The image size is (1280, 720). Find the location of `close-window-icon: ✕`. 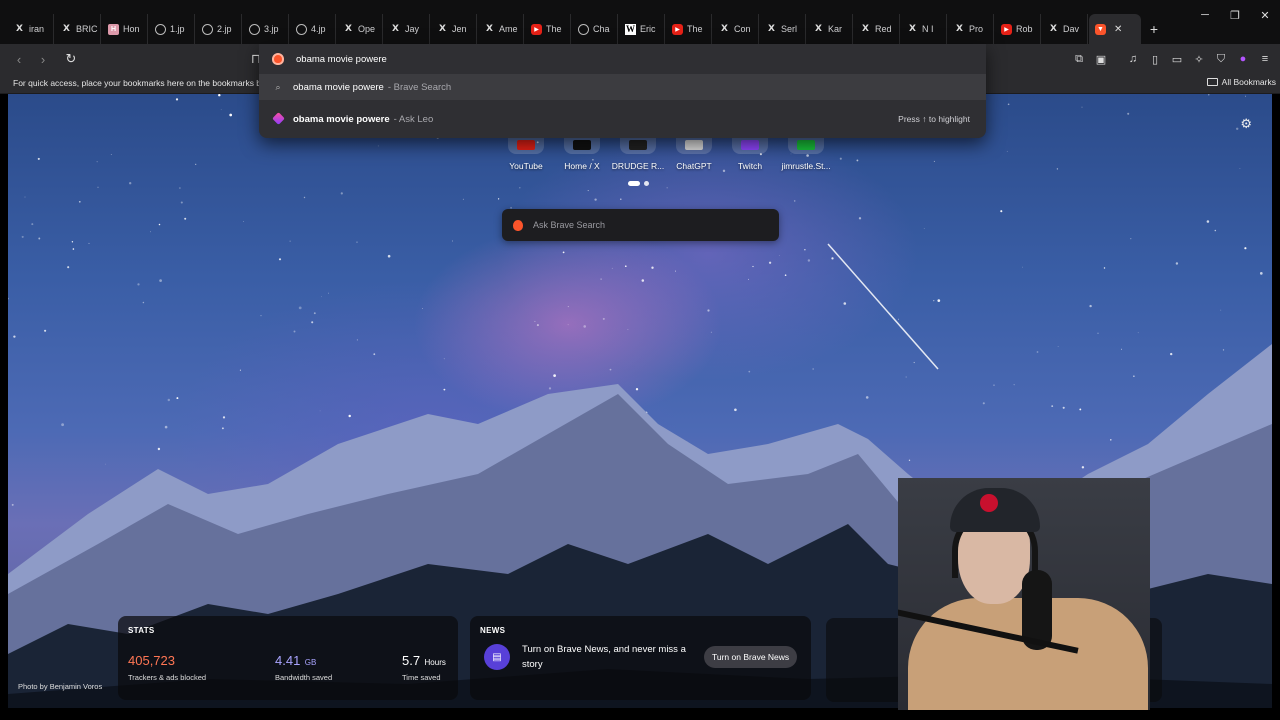

close-window-icon: ✕ is located at coordinates (1265, 15).